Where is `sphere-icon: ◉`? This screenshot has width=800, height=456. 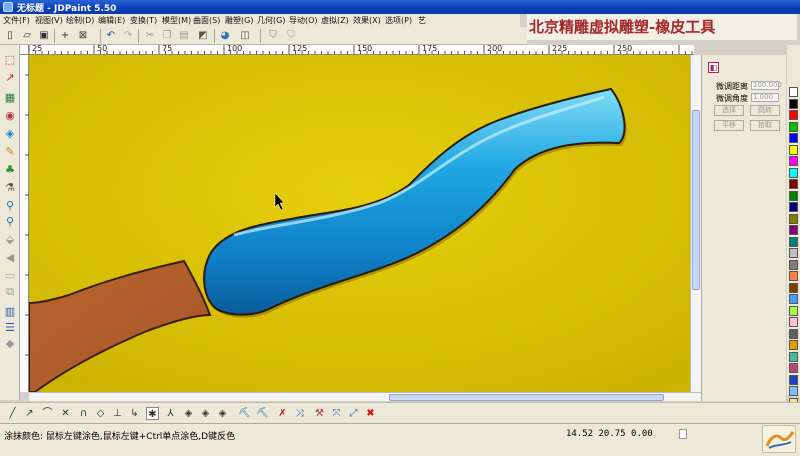
sphere-icon: ◉ is located at coordinates (10, 116).